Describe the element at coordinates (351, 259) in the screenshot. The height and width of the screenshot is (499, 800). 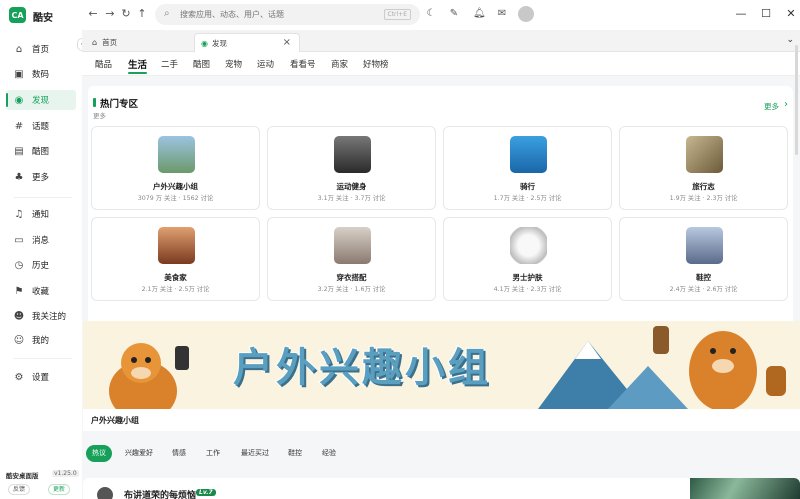
I see `group-card: 穿衣搭配 3.2万 关注 · 1.6万 讨论` at that location.